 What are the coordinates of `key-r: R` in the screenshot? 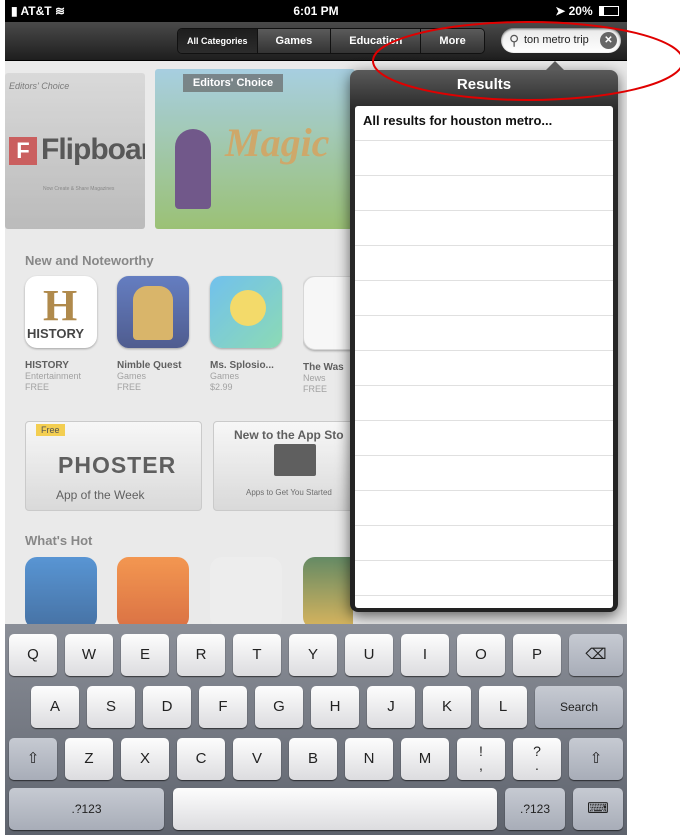 It's located at (201, 655).